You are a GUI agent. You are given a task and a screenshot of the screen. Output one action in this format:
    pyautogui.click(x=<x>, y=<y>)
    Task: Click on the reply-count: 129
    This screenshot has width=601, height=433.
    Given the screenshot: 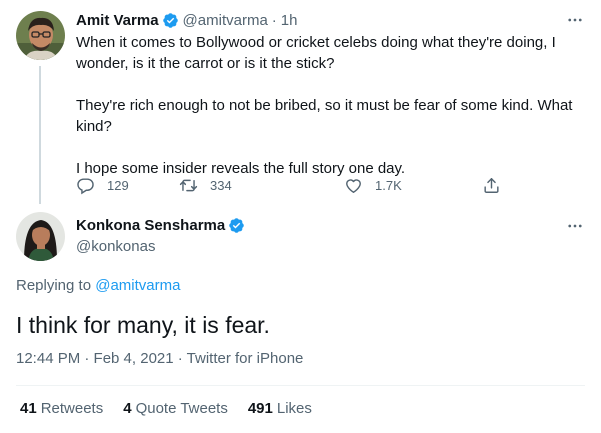 What is the action you would take?
    pyautogui.click(x=118, y=185)
    